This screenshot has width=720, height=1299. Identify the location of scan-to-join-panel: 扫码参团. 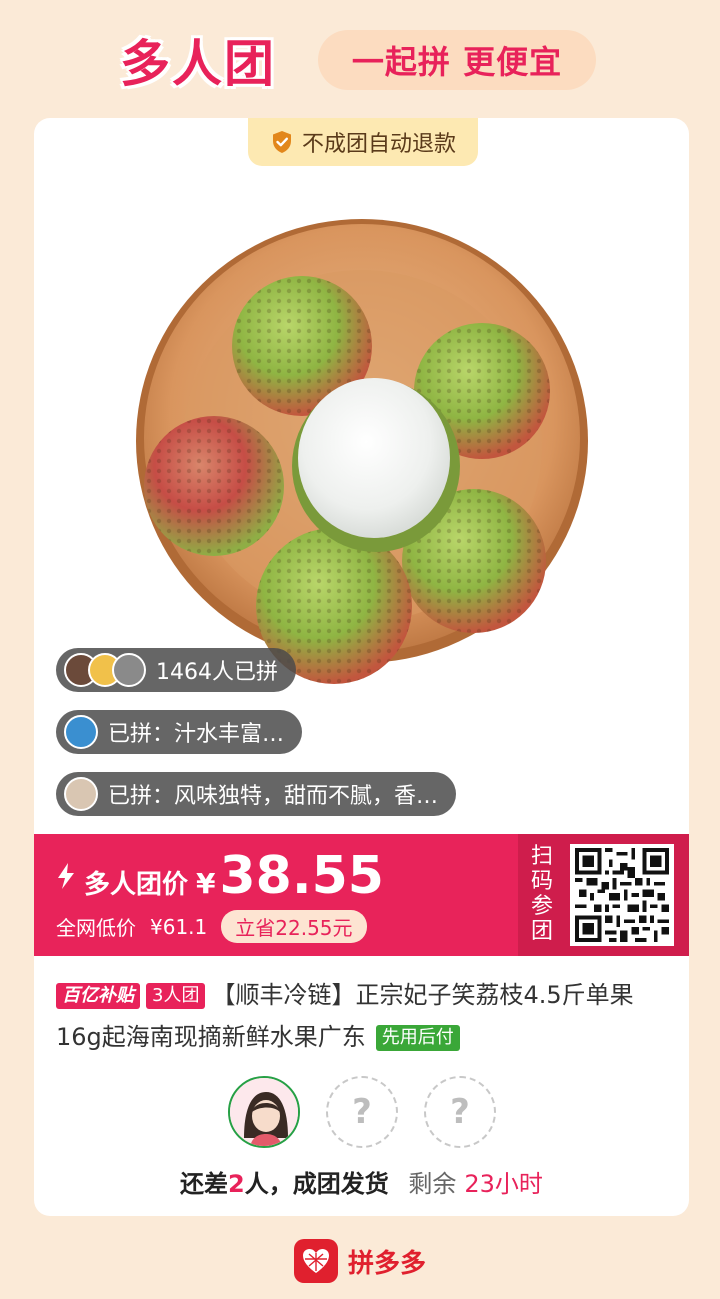
(603, 895).